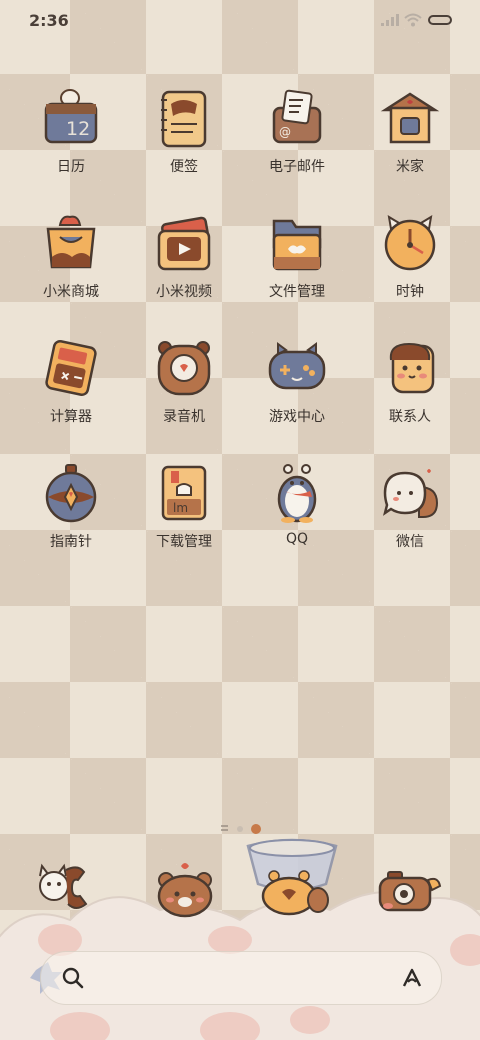  I want to click on app-mijia: 米家, so click(410, 132).